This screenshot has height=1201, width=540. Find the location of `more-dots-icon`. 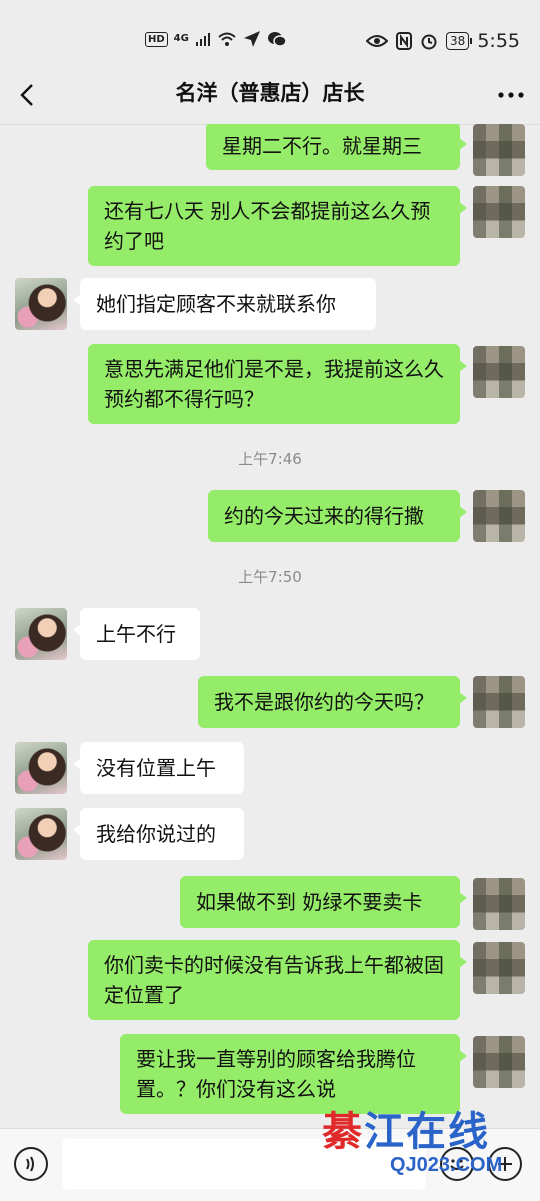

more-dots-icon is located at coordinates (511, 95).